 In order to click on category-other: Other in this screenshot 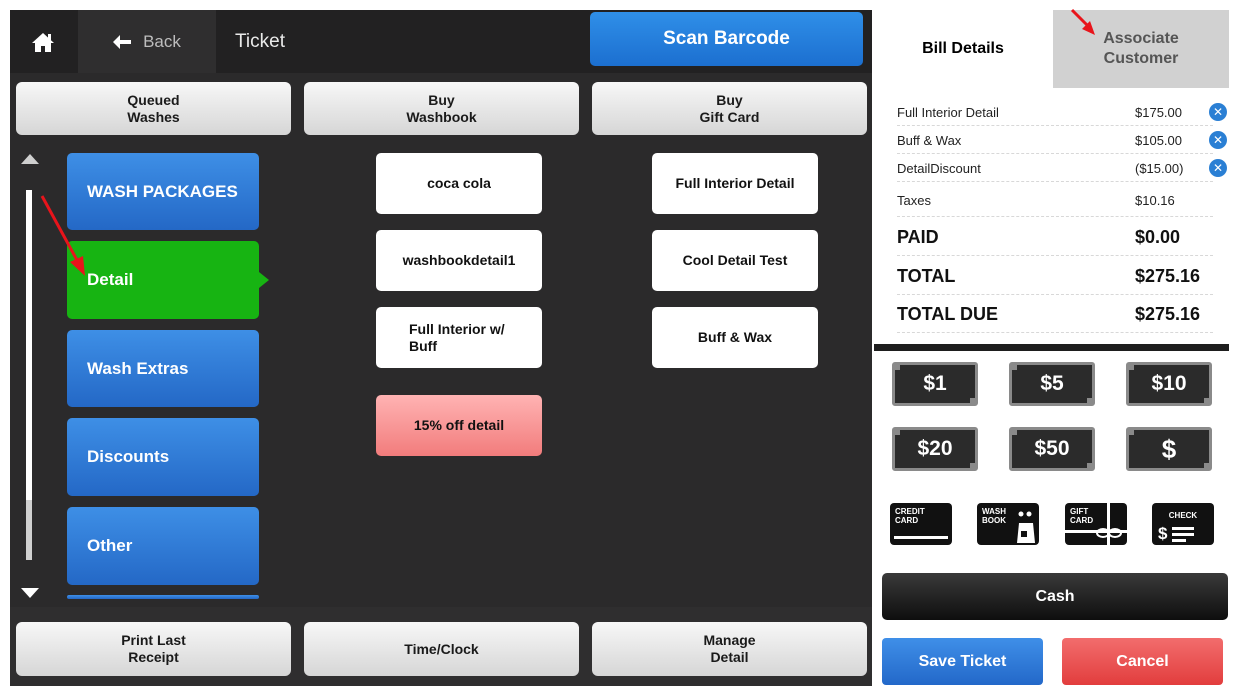, I will do `click(163, 546)`.